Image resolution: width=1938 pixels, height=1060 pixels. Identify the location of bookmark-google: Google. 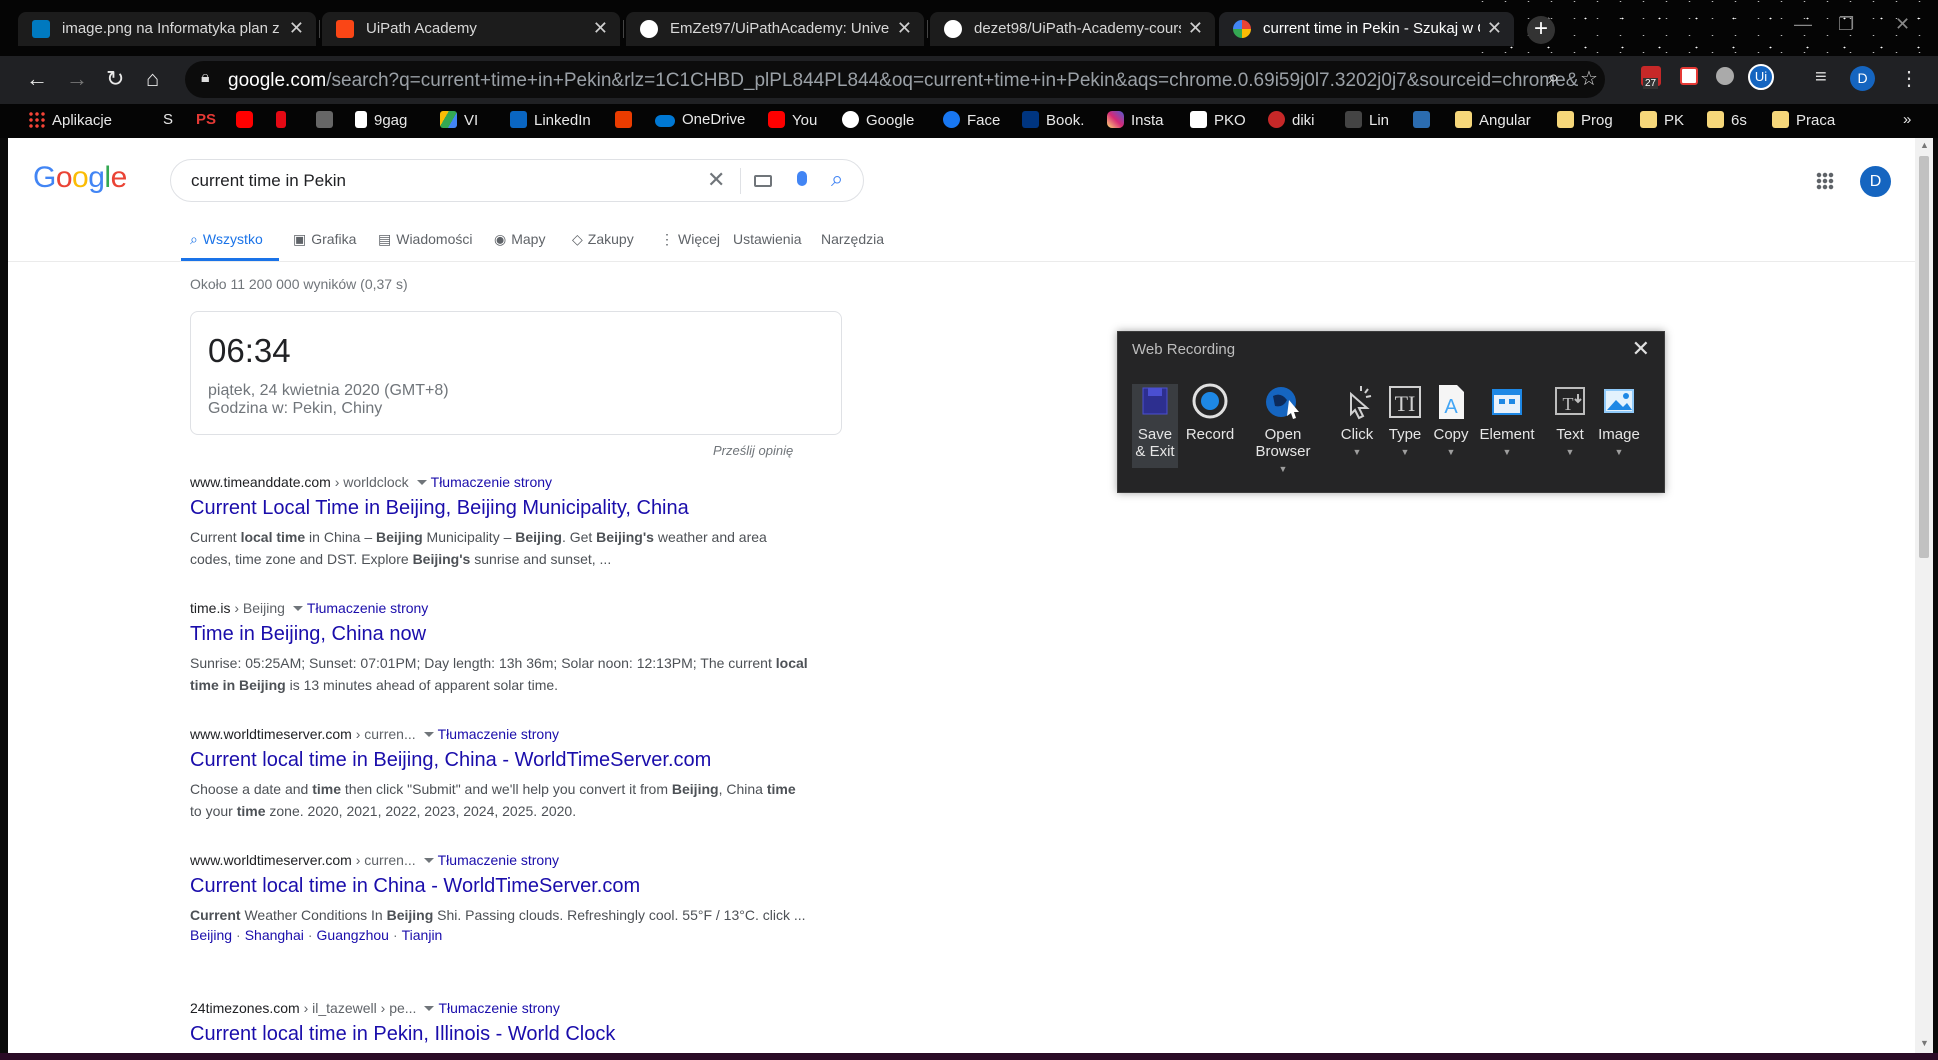
(878, 120).